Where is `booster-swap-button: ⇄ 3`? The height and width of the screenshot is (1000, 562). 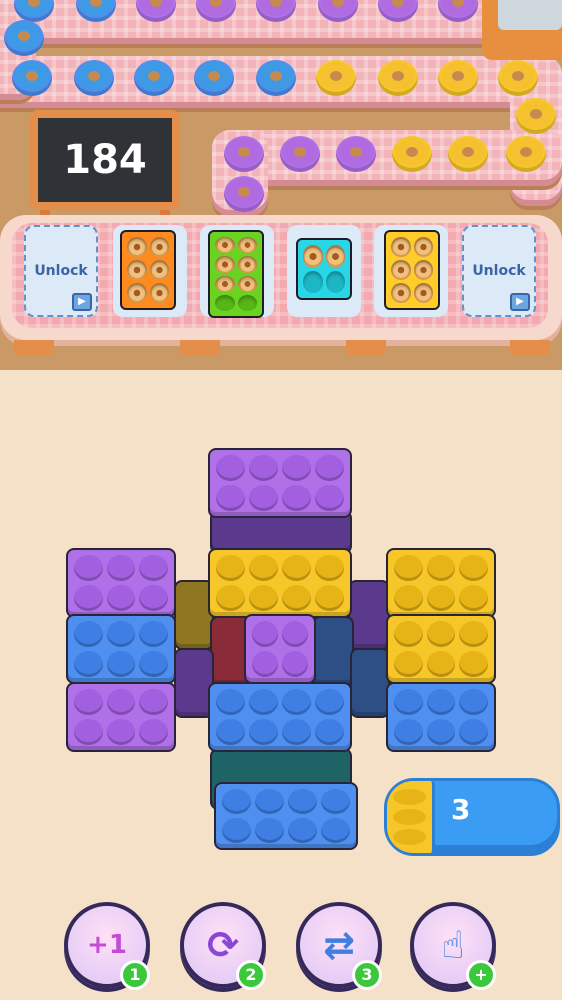 booster-swap-button: ⇄ 3 is located at coordinates (339, 946).